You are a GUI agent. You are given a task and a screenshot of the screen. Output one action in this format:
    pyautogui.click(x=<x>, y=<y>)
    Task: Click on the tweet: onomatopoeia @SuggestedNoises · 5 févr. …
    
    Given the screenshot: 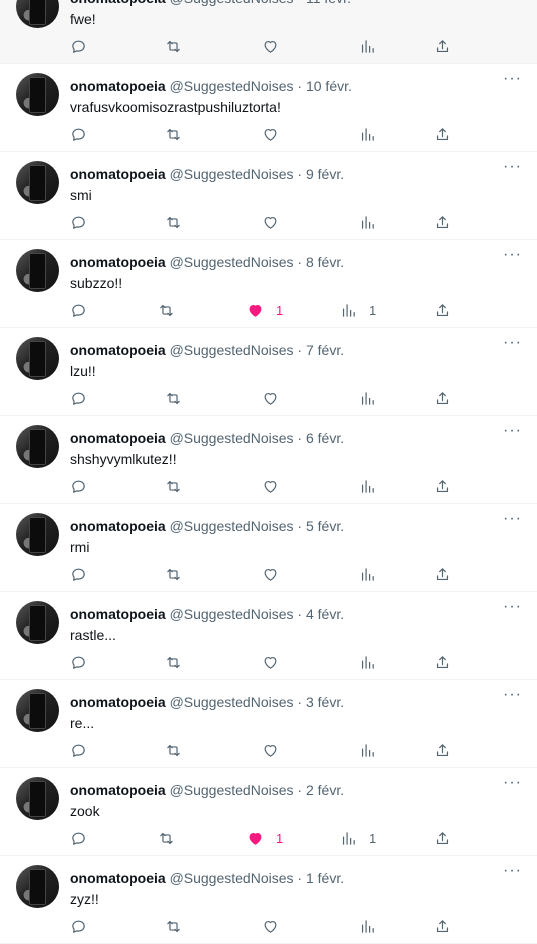 What is the action you would take?
    pyautogui.click(x=268, y=548)
    